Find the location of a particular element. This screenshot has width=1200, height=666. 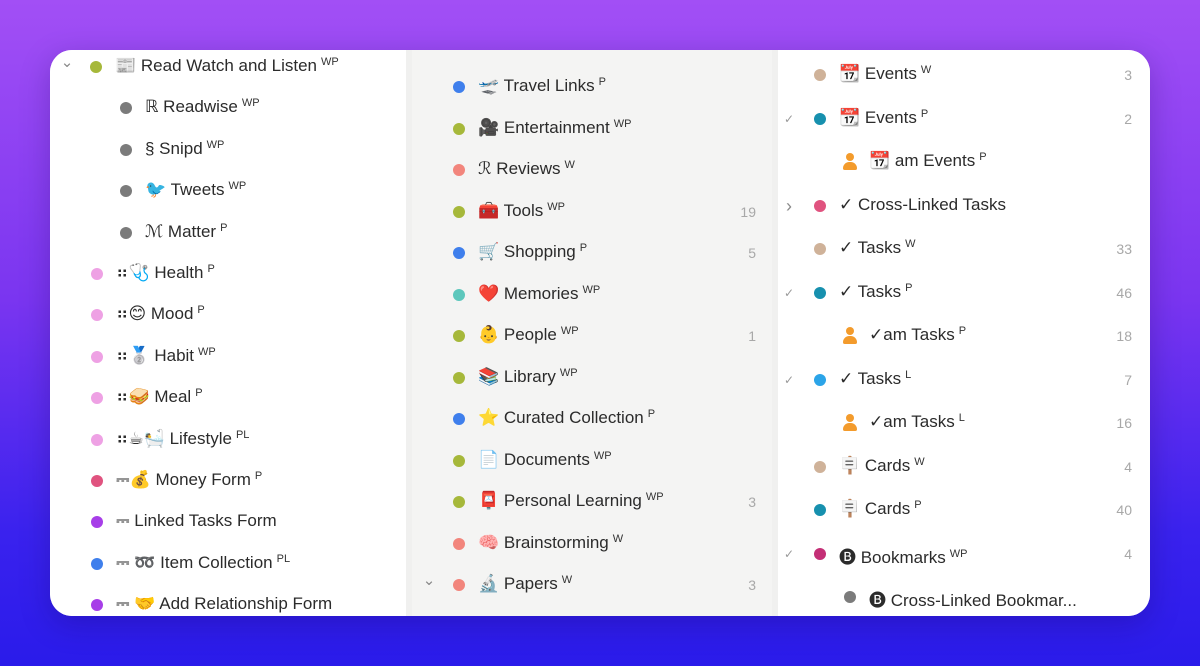

list-item: 📄 Documents WP is located at coordinates (595, 461).